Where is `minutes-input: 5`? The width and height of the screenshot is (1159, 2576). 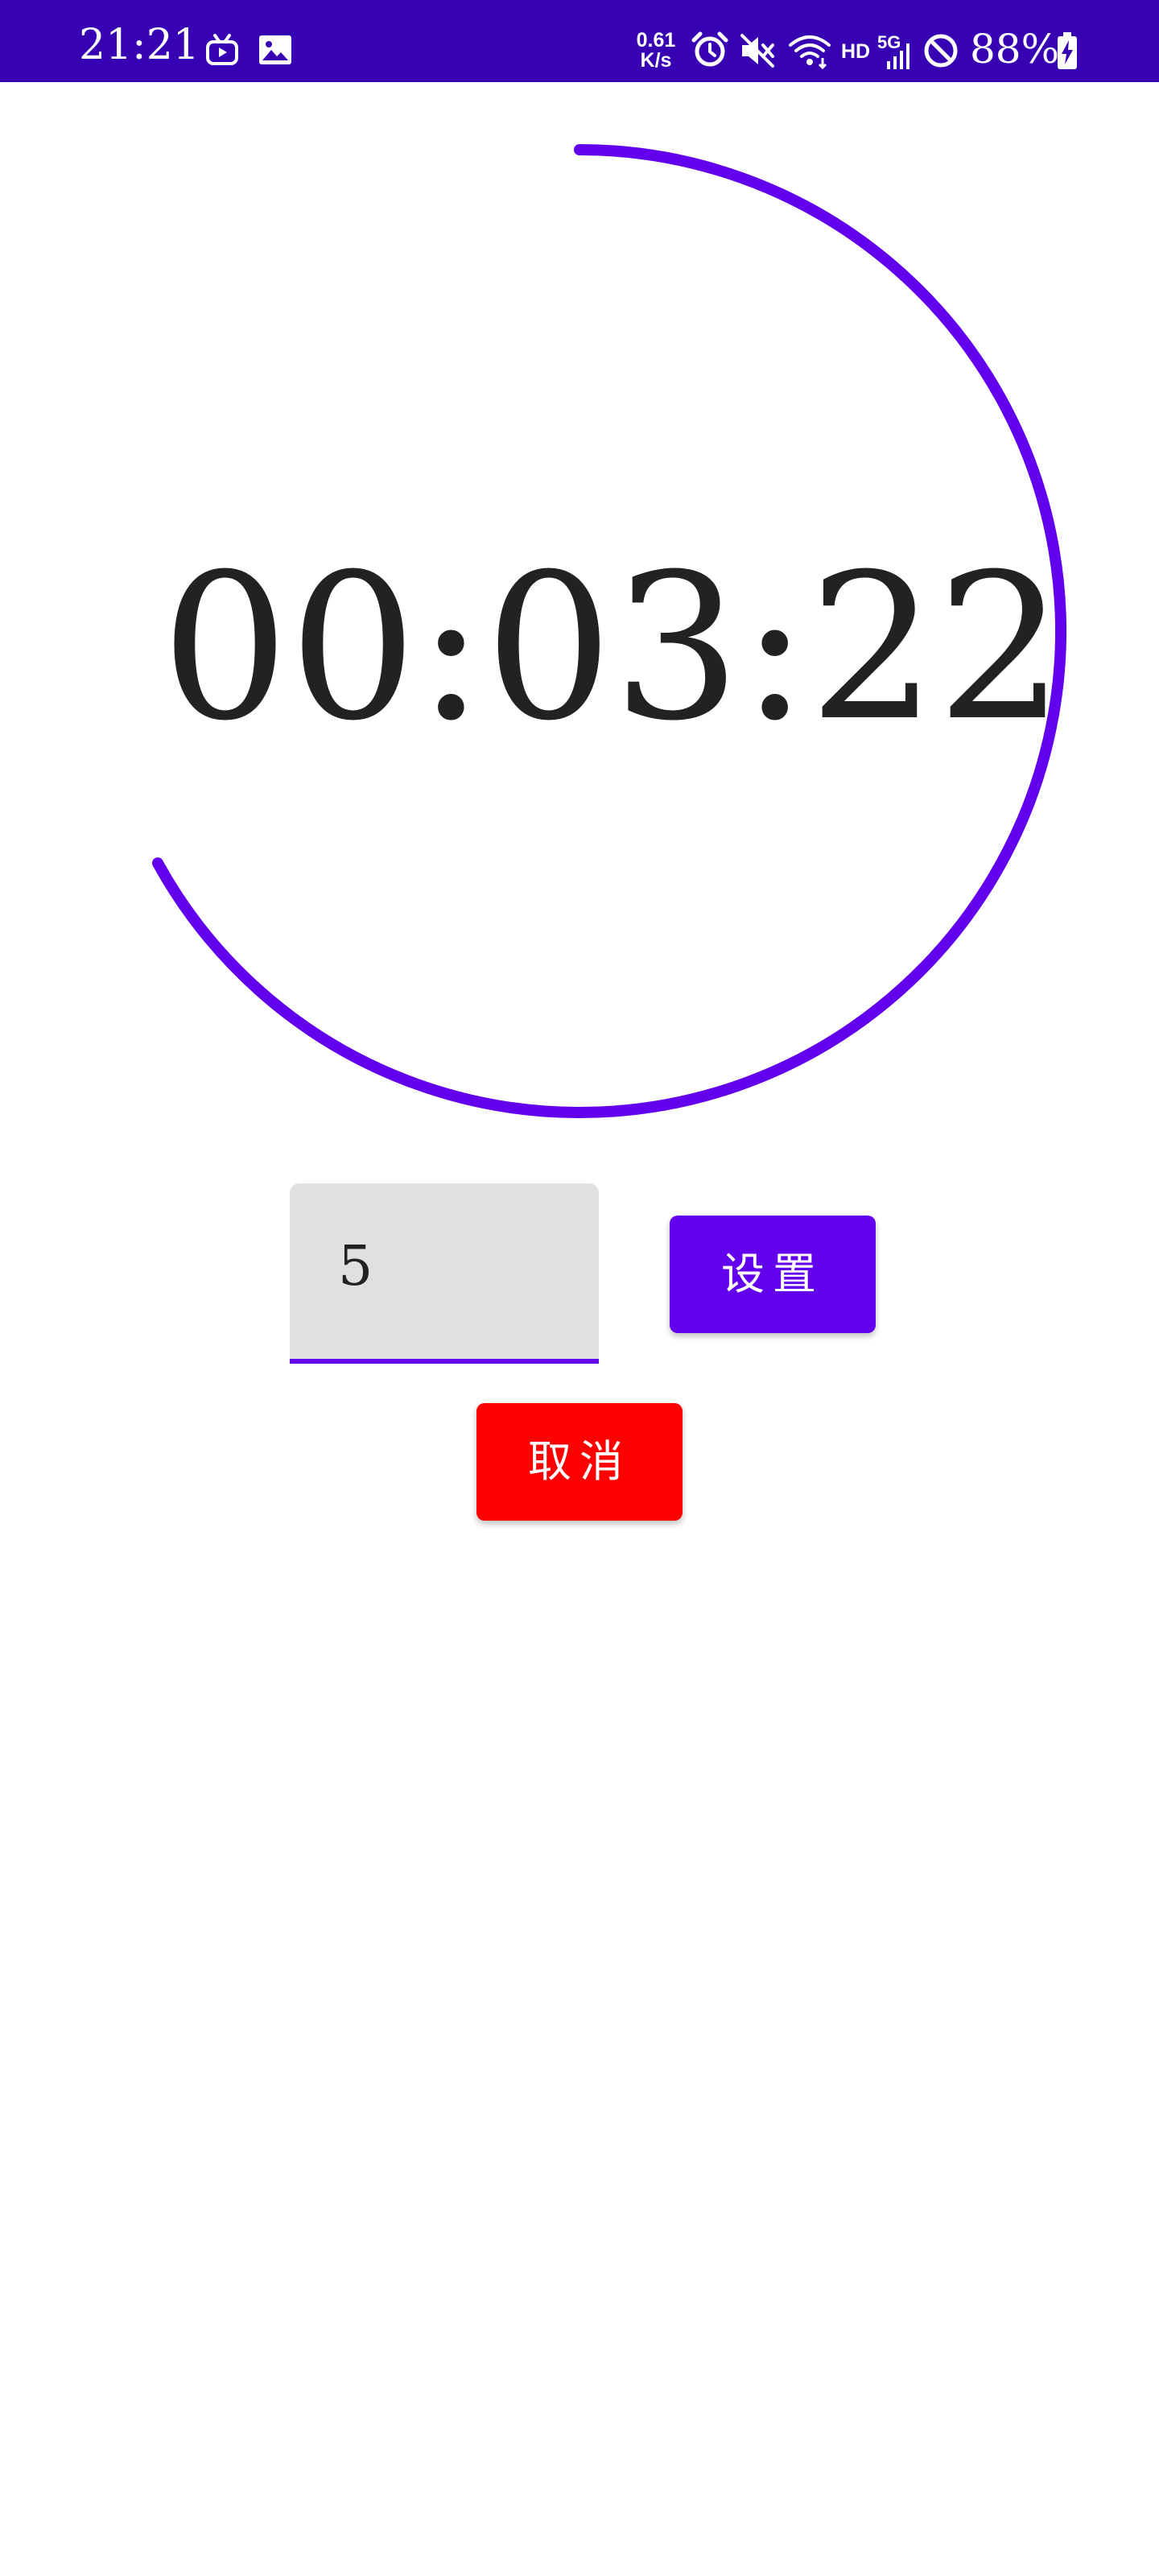 minutes-input: 5 is located at coordinates (444, 1273).